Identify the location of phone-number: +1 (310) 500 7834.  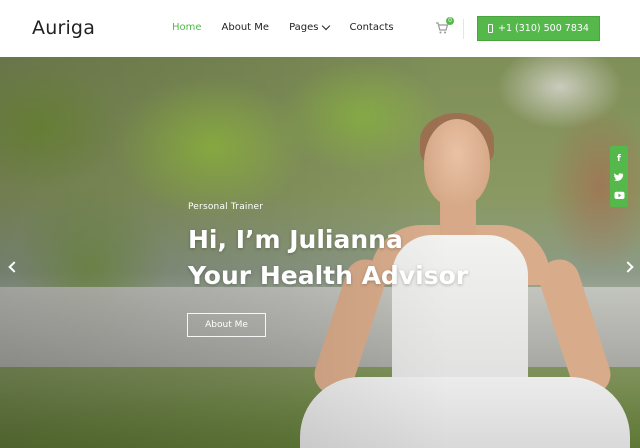
(543, 28).